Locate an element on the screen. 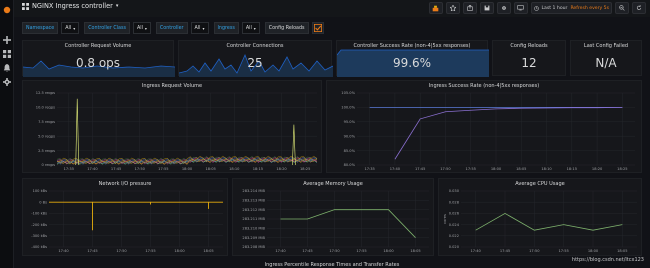 This screenshot has width=650, height=268. add-panel-icon is located at coordinates (435, 8).